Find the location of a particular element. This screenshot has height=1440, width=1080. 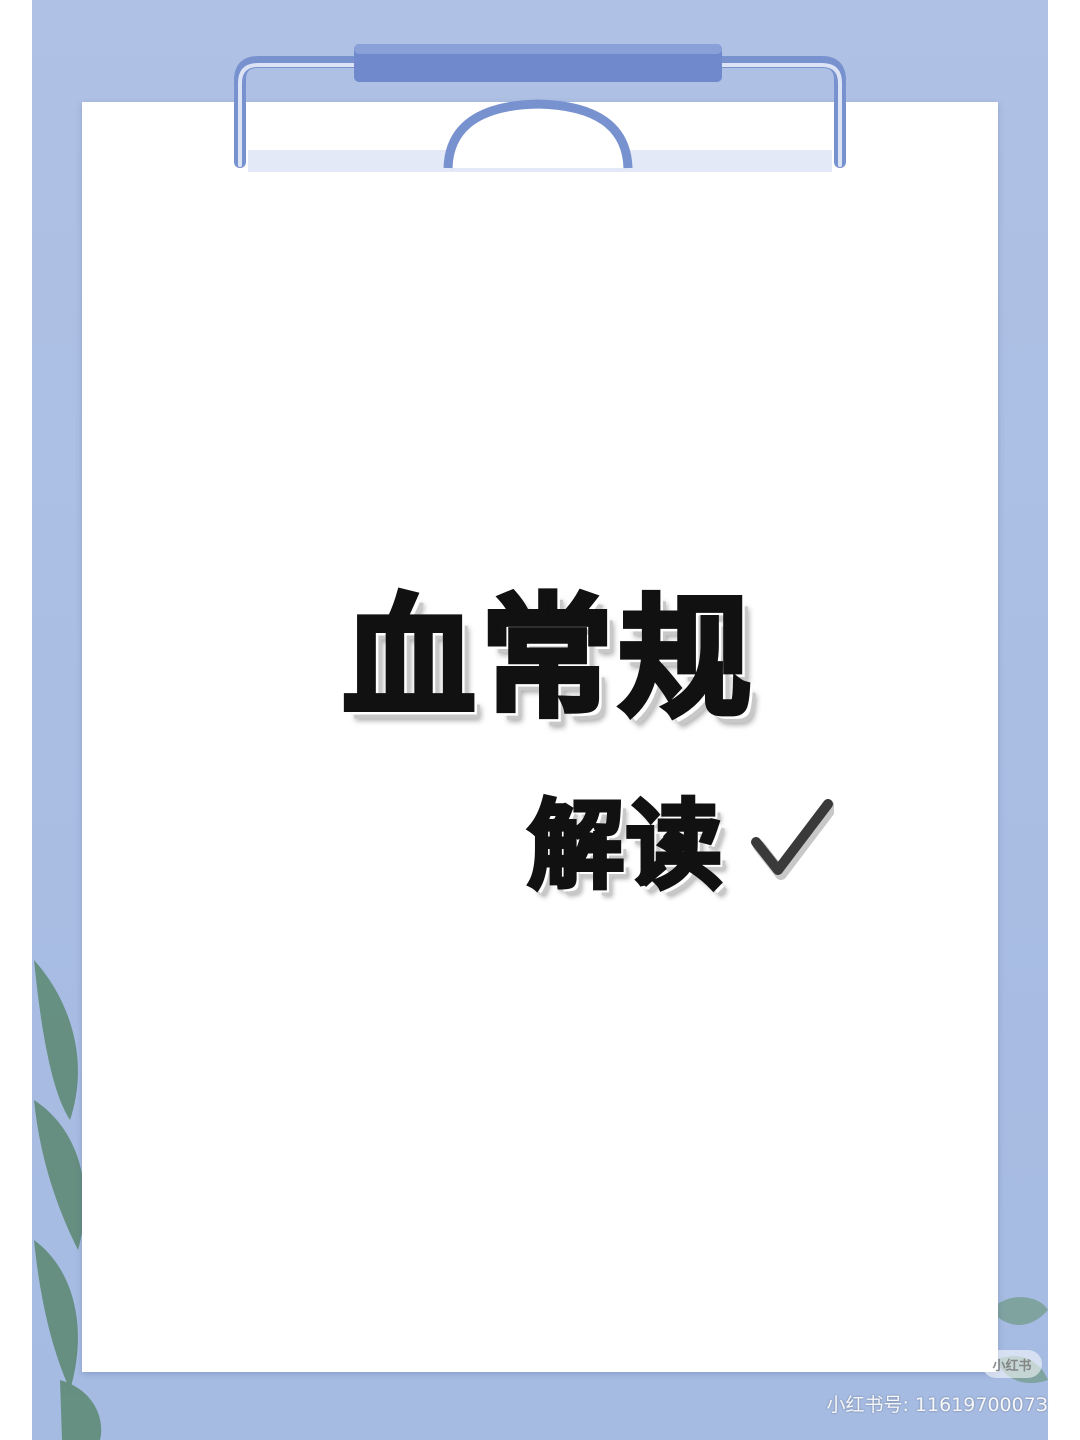

watermark-user-id: 小红书号: 1161970007З is located at coordinates (937, 1404).